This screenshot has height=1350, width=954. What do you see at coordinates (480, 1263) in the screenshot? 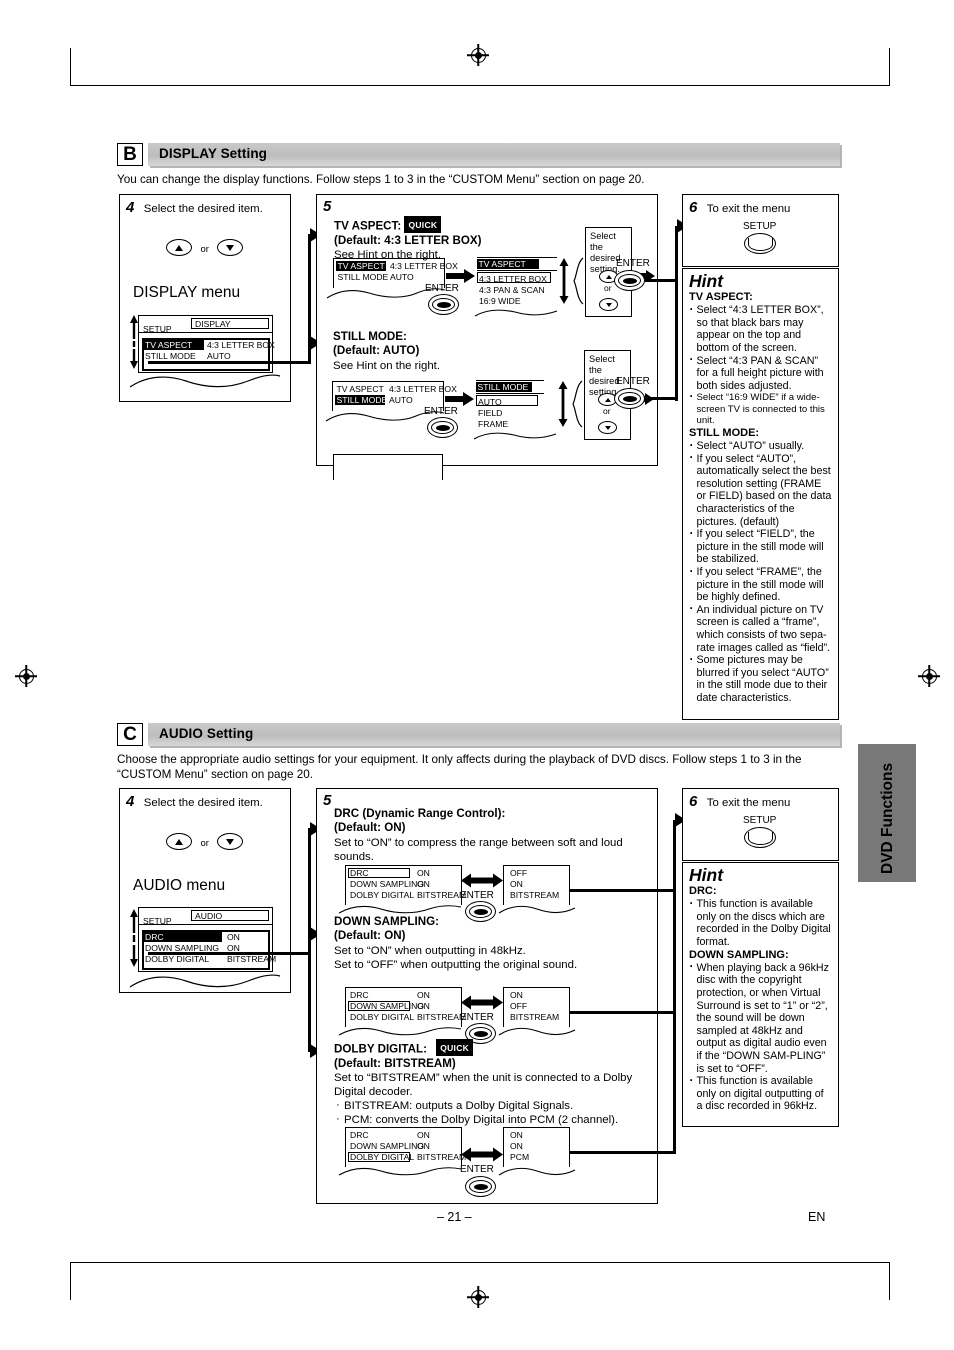
I see `crop-rule-bottom` at bounding box center [480, 1263].